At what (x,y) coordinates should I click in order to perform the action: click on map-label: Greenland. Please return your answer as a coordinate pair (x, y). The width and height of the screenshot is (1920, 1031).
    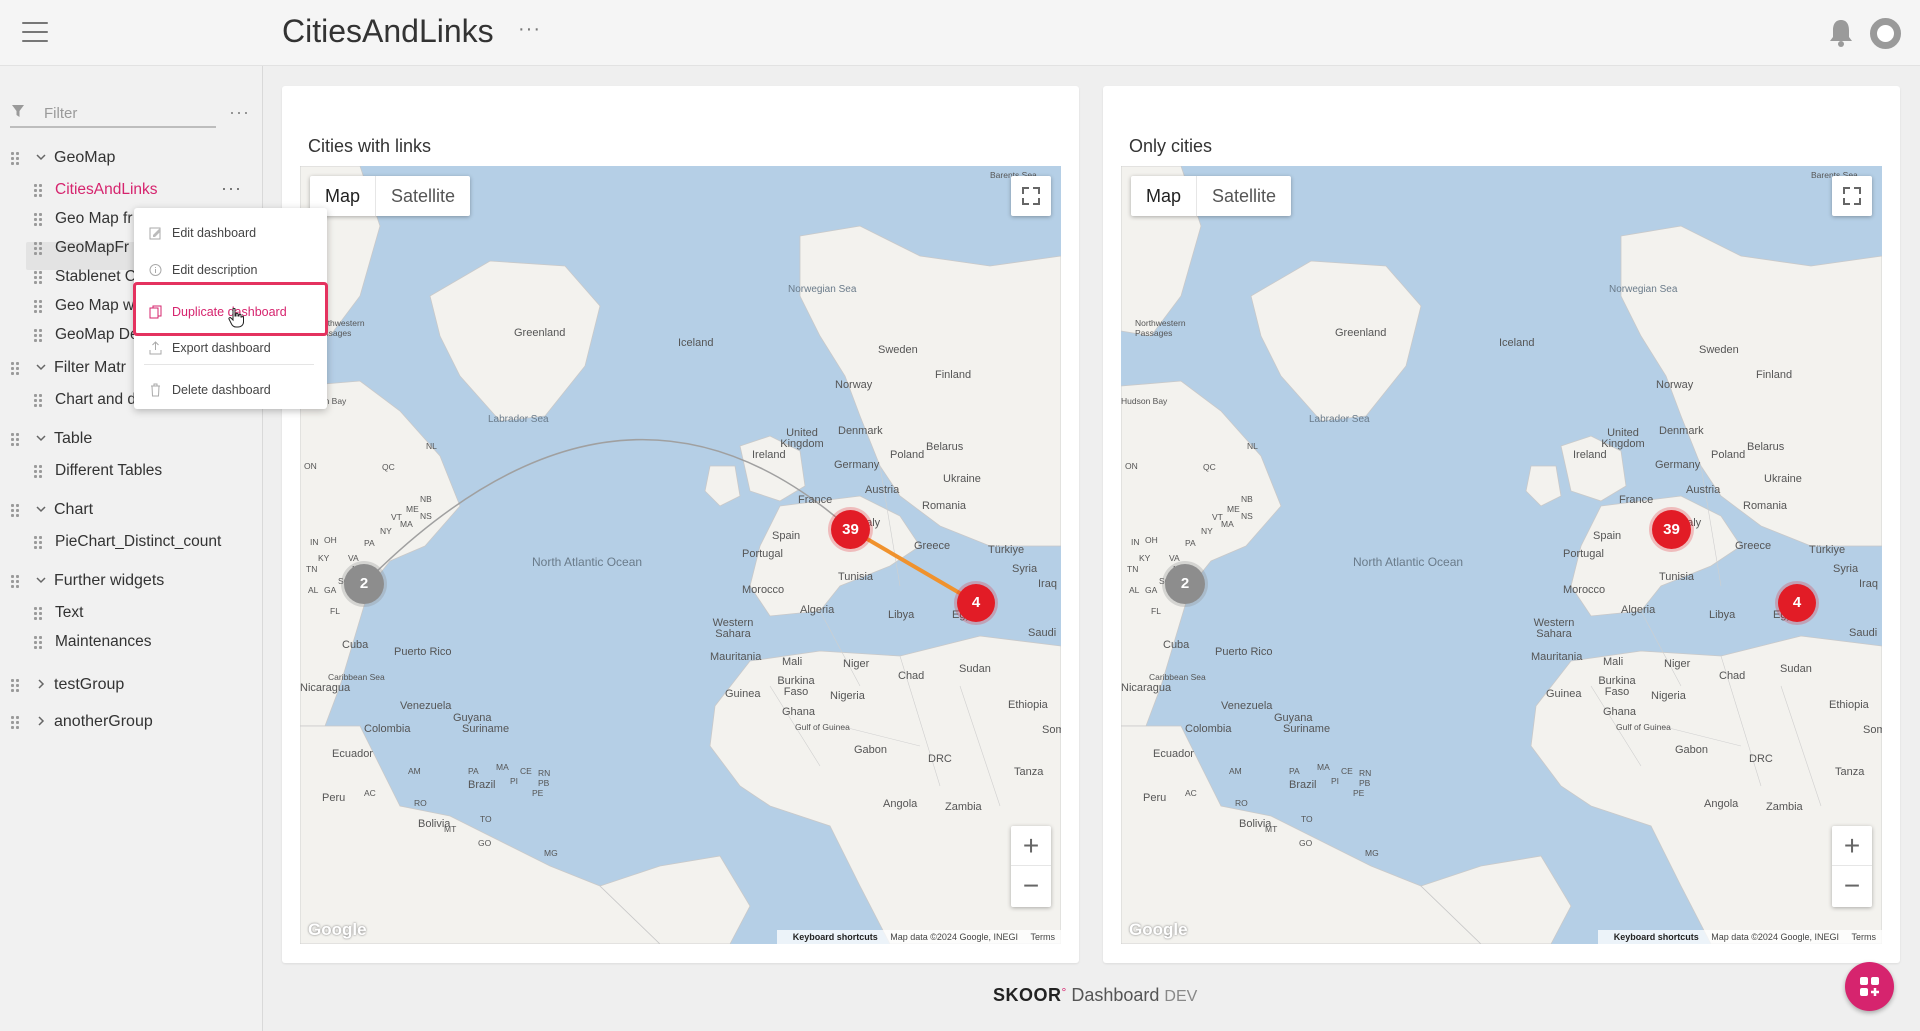
    Looking at the image, I should click on (540, 333).